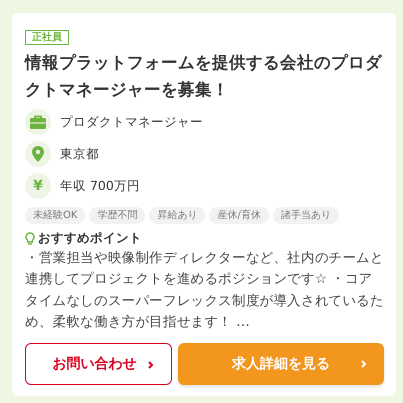  Describe the element at coordinates (177, 215) in the screenshot. I see `tag: 昇給あり` at that location.